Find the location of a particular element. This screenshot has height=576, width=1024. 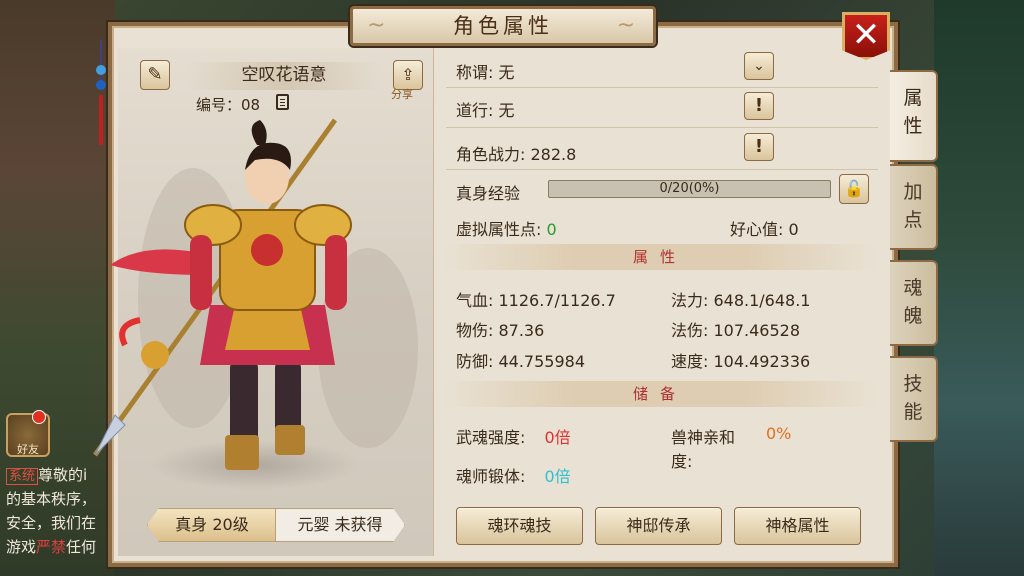

tab-attributes: 属 性 is located at coordinates (914, 116).